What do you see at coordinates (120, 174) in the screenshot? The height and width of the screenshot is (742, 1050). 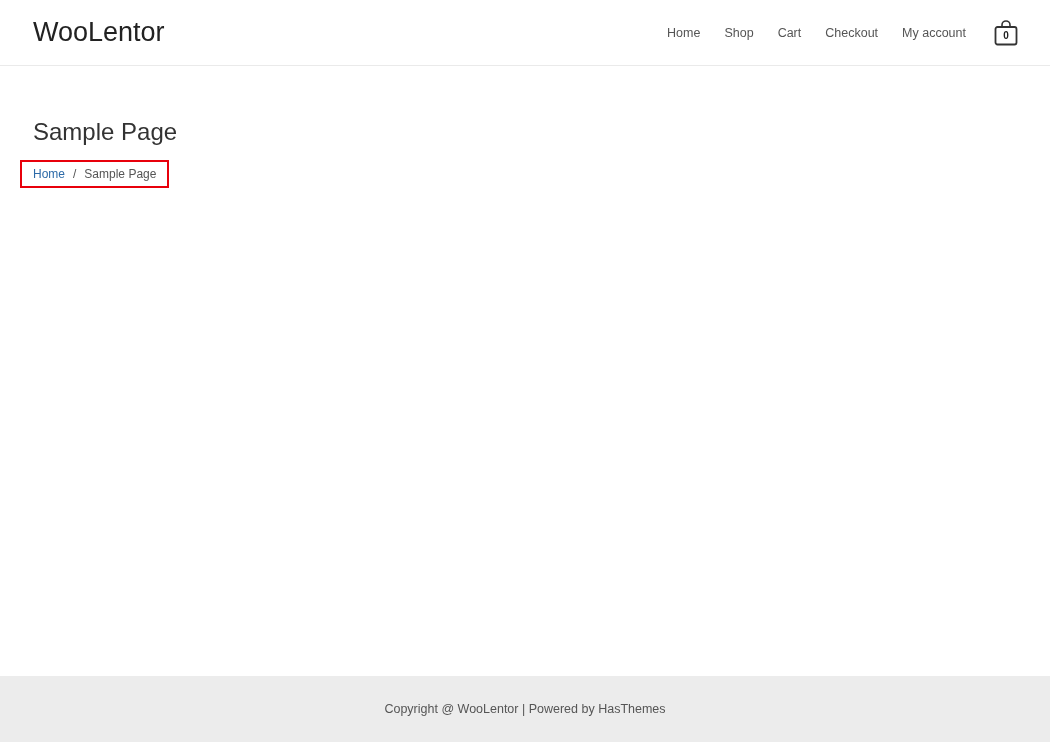 I see `breadcrumb-current: Sample Page` at bounding box center [120, 174].